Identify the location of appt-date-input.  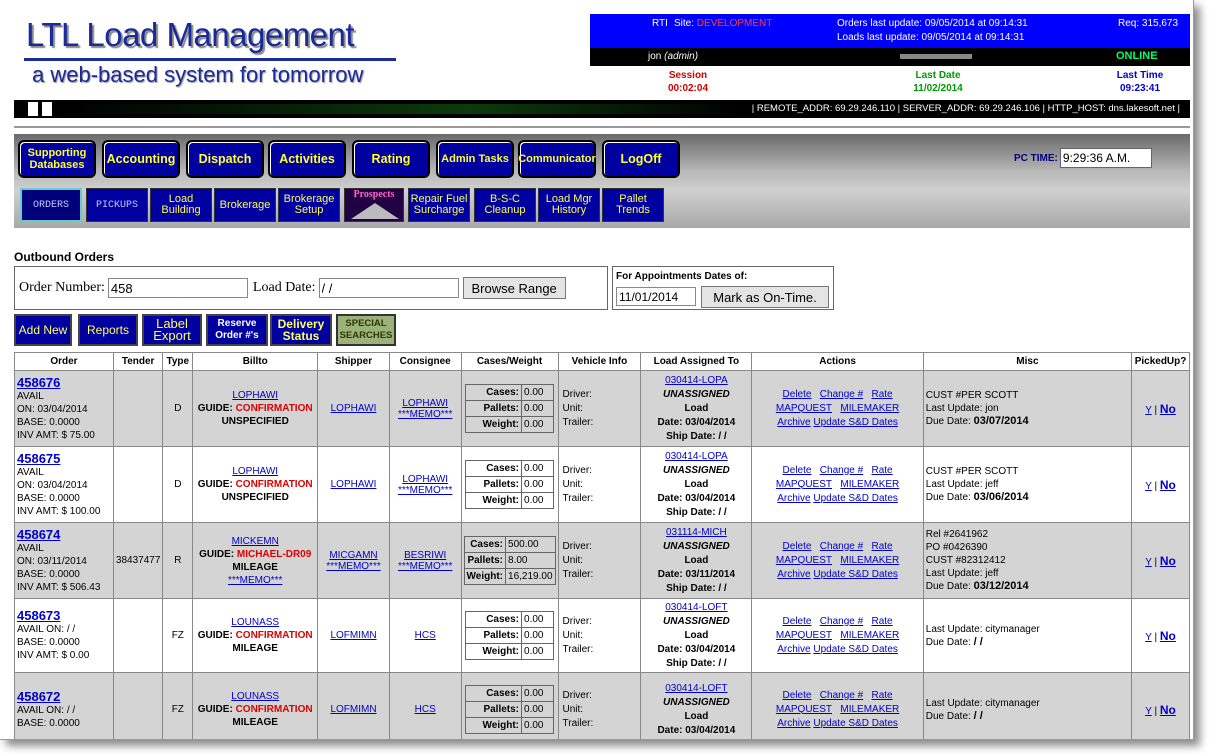
(656, 296).